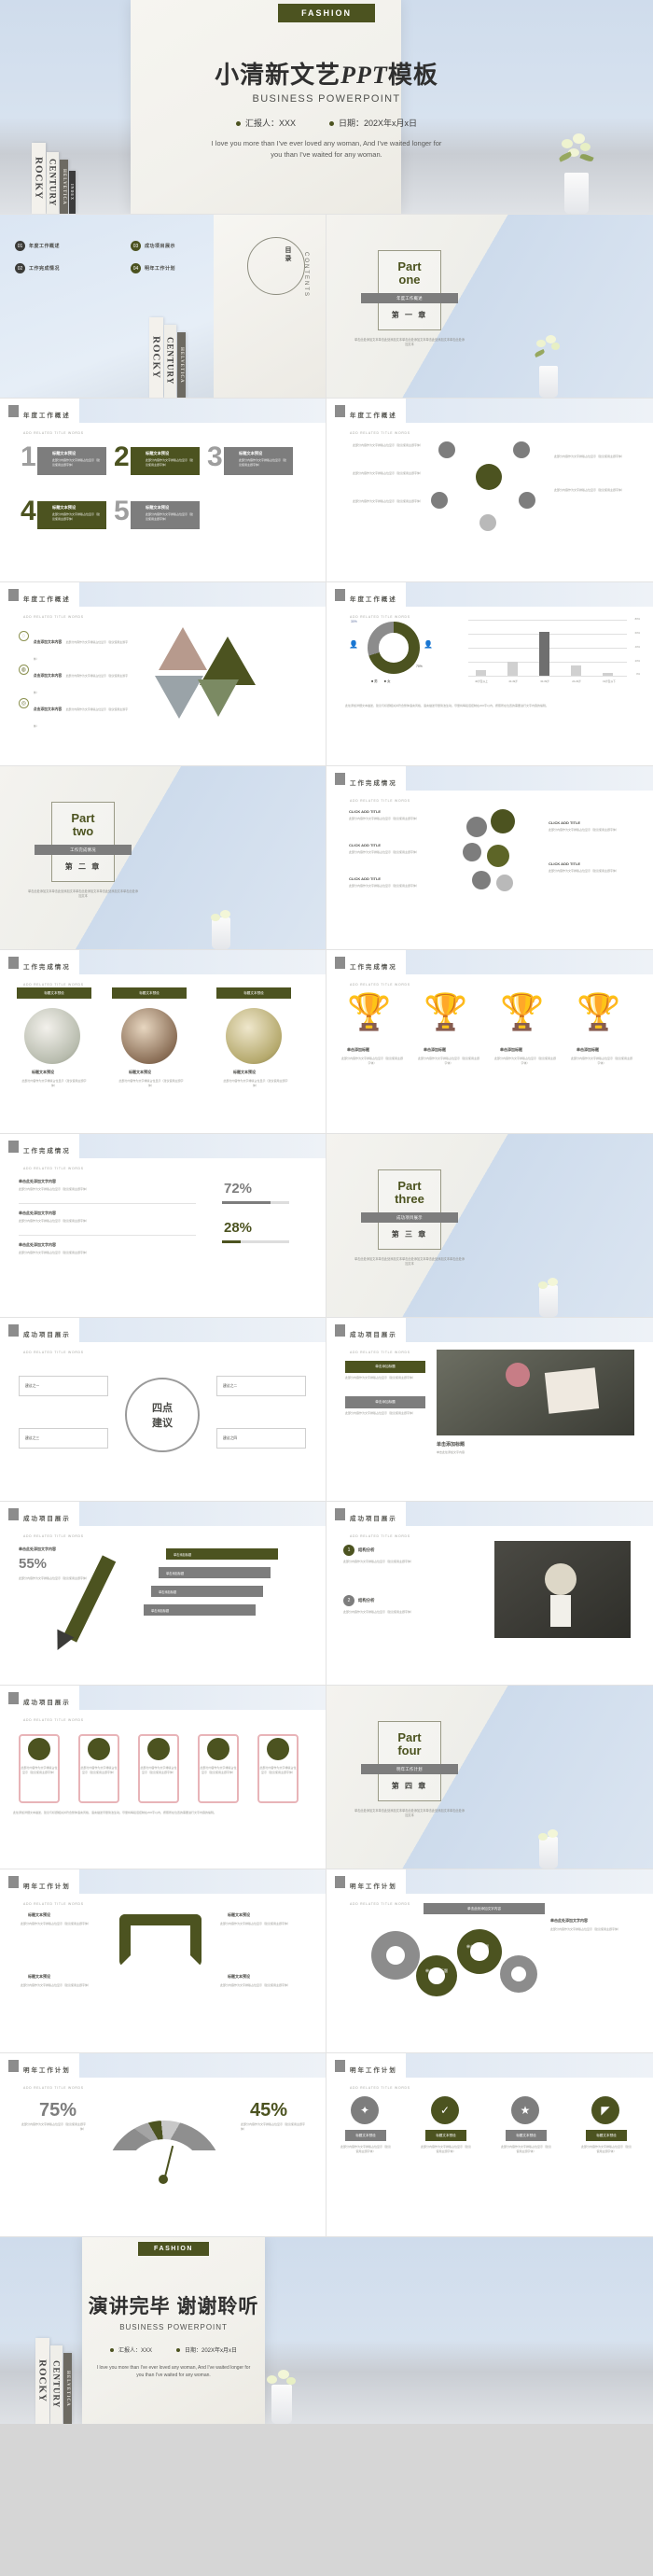 The height and width of the screenshot is (2576, 653). I want to click on node-center, so click(489, 477).